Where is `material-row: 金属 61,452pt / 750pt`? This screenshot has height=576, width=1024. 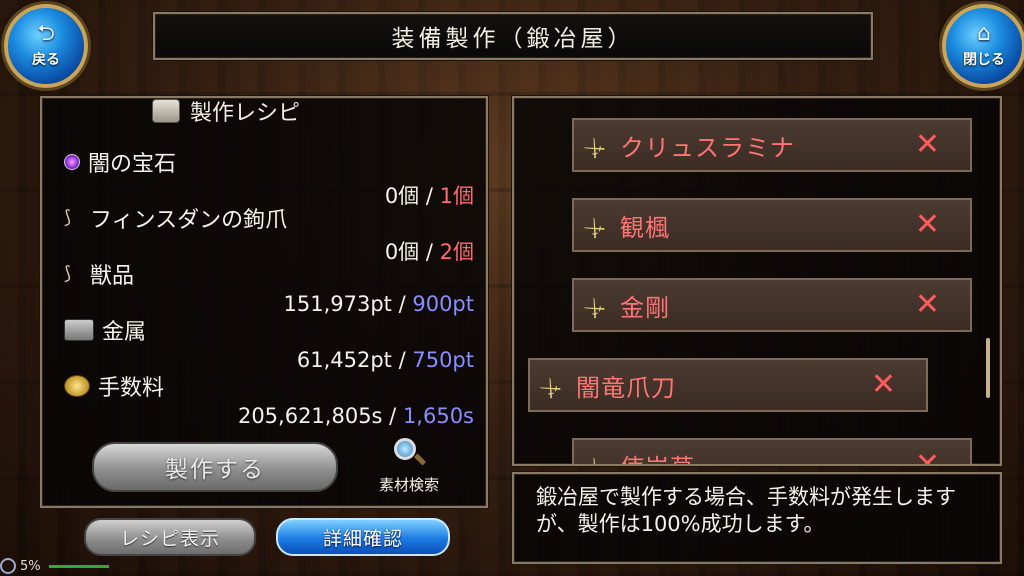 material-row: 金属 61,452pt / 750pt is located at coordinates (269, 343).